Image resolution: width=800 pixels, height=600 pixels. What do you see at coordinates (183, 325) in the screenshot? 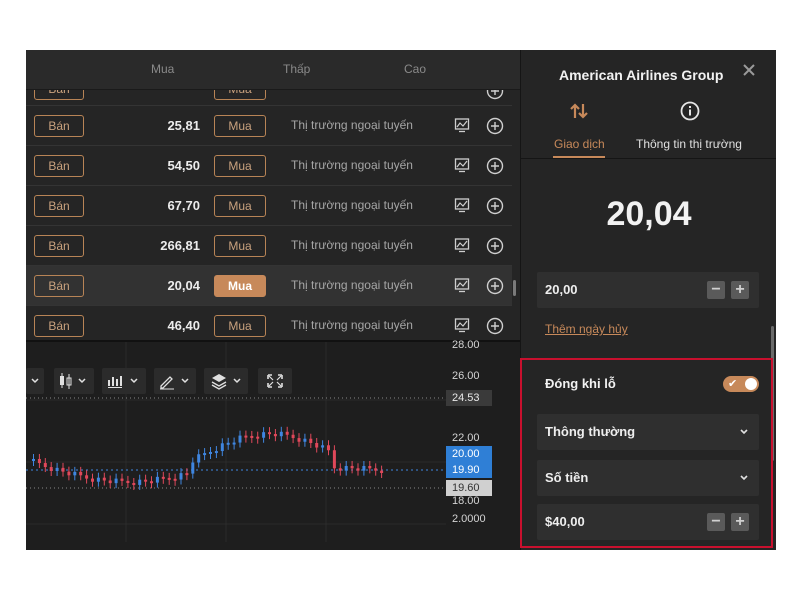
I see `price-value: 46,40` at bounding box center [183, 325].